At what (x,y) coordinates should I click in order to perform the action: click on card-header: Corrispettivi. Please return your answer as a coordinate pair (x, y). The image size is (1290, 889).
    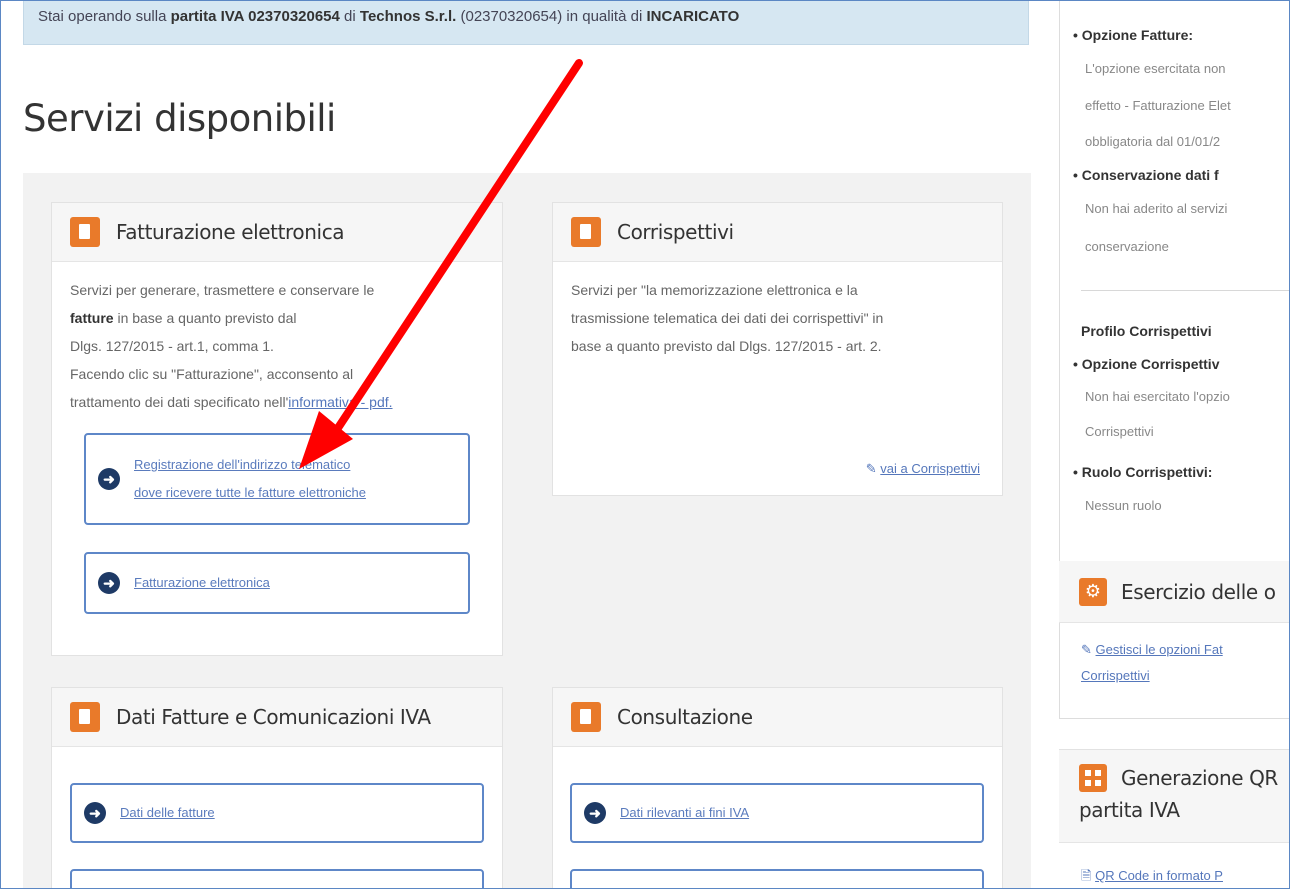
    Looking at the image, I should click on (777, 232).